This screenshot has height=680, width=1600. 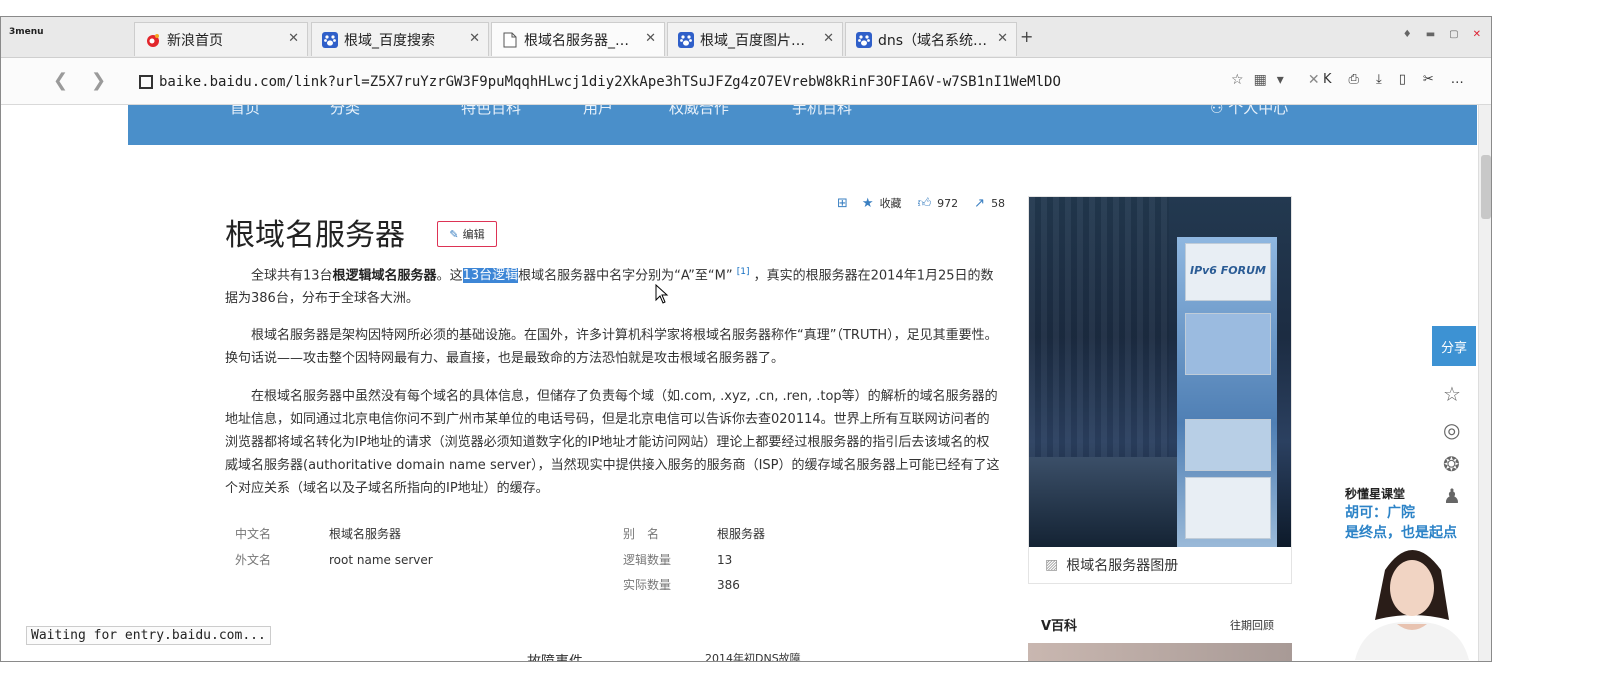 What do you see at coordinates (1260, 80) in the screenshot?
I see `qr-icon: ▦` at bounding box center [1260, 80].